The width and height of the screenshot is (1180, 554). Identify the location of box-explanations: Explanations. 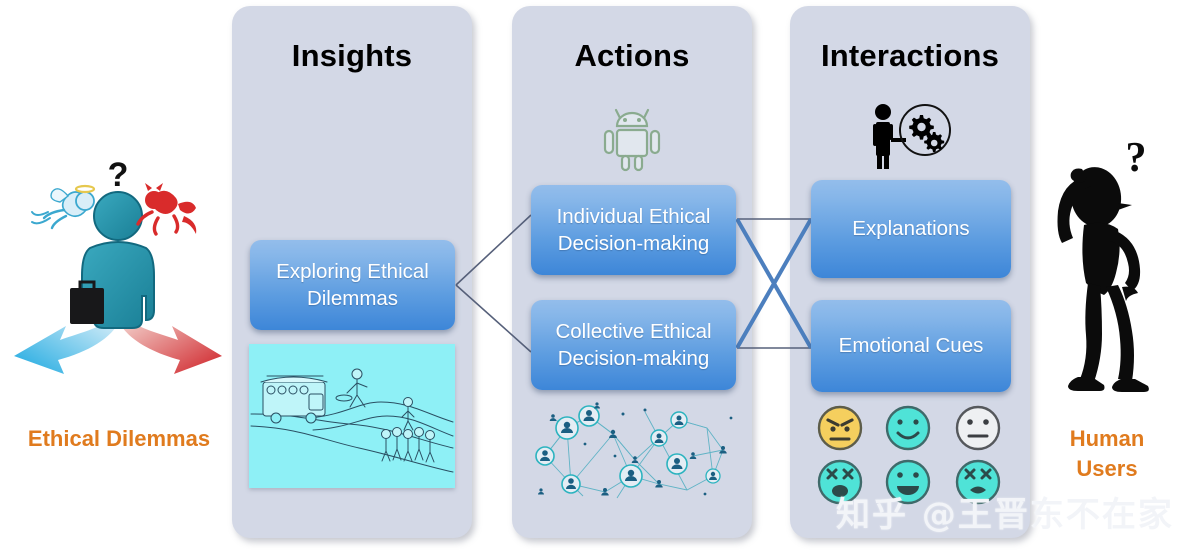
(911, 229).